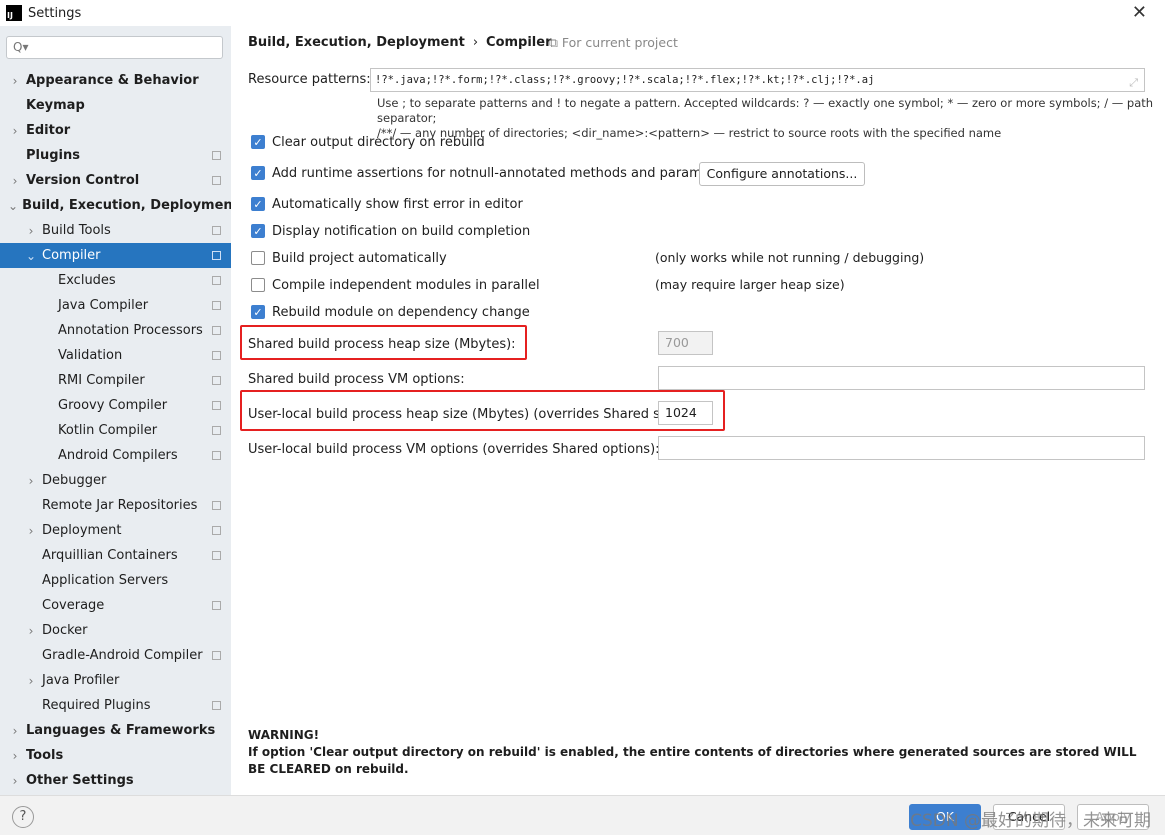  I want to click on resource-patterns-label: Resource patterns:, so click(309, 79).